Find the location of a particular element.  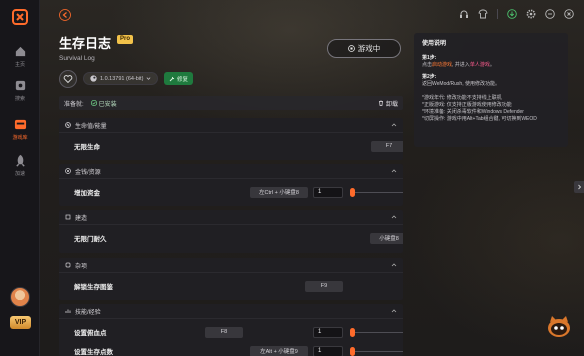

app-logo-icon is located at coordinates (20, 17).